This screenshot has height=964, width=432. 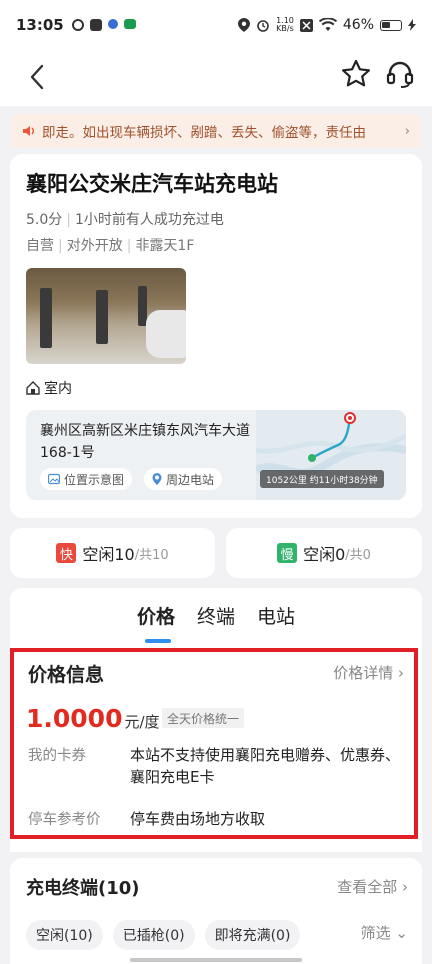 What do you see at coordinates (40, 25) in the screenshot?
I see `status-time: 13:05` at bounding box center [40, 25].